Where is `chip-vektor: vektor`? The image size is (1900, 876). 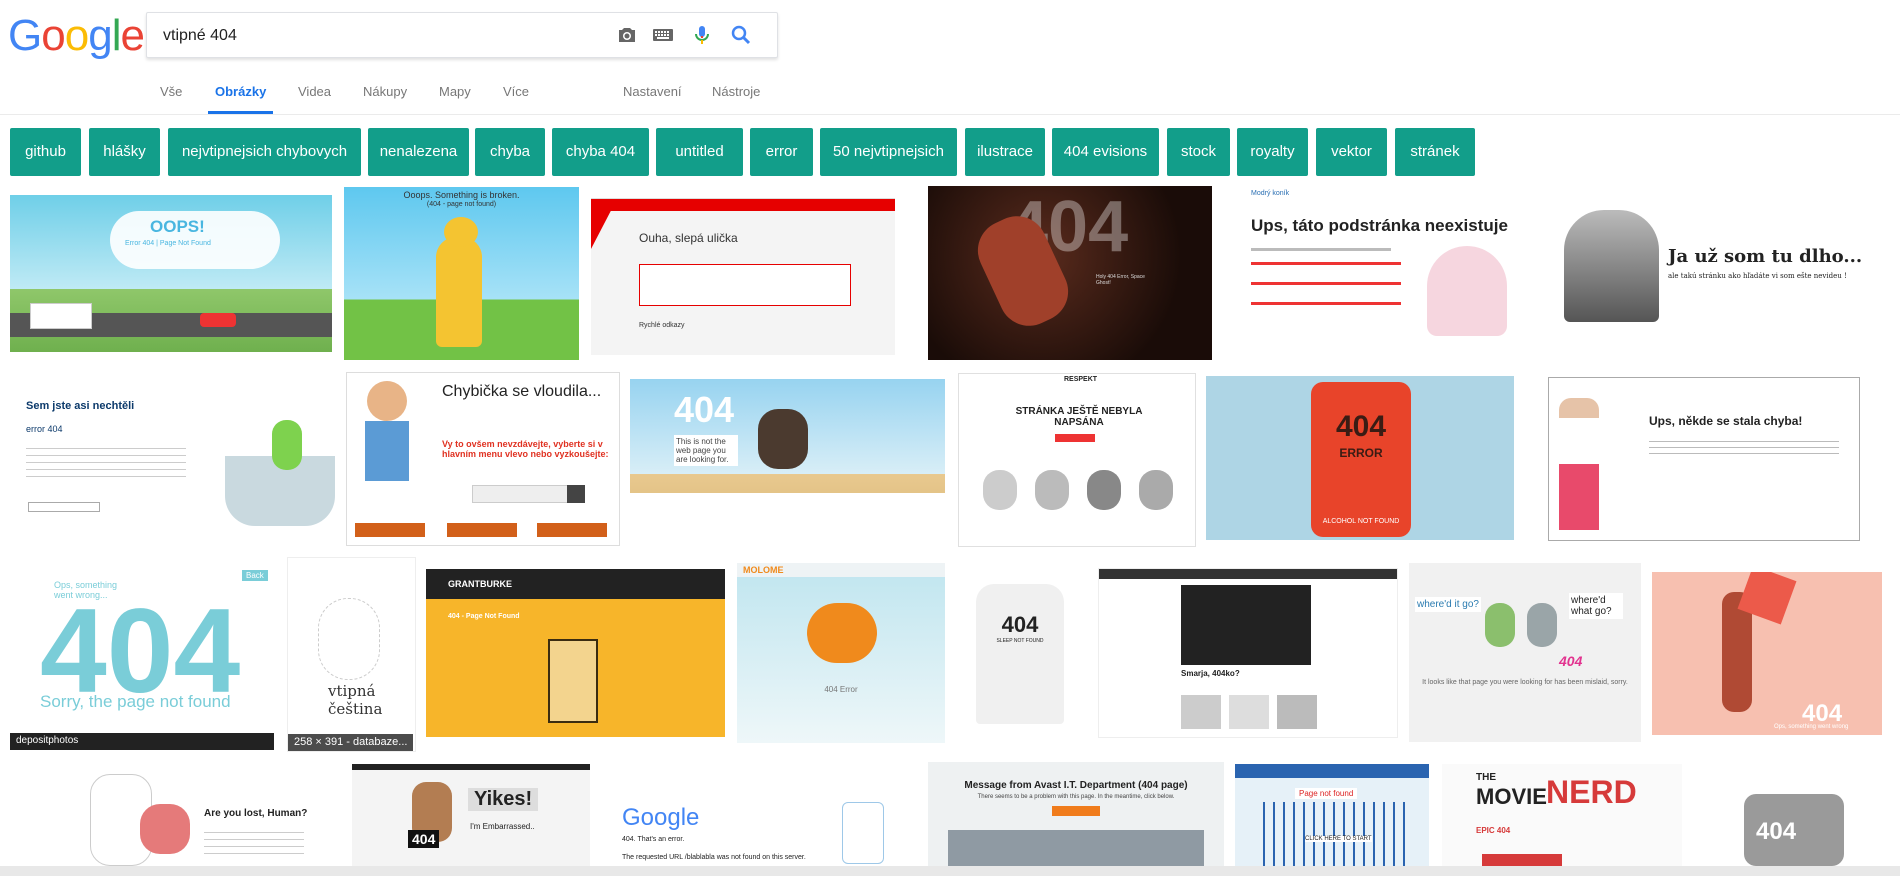 chip-vektor: vektor is located at coordinates (1351, 152).